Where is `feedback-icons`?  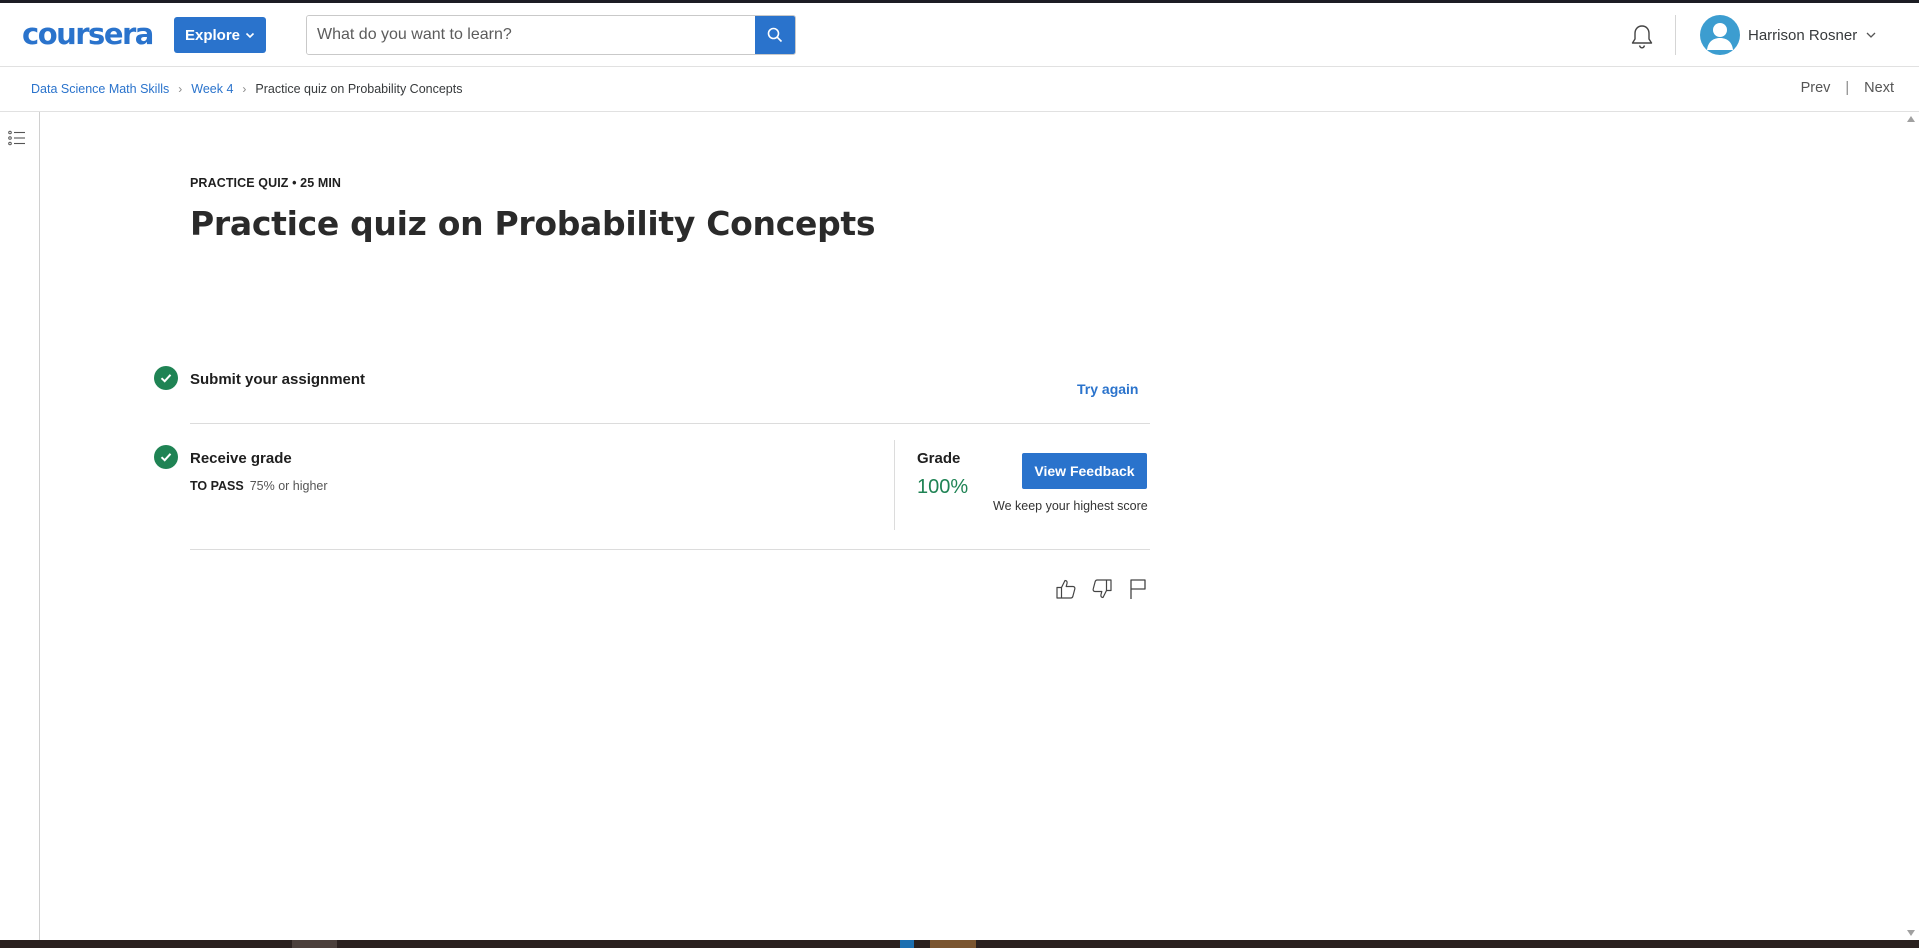
feedback-icons is located at coordinates (1102, 589).